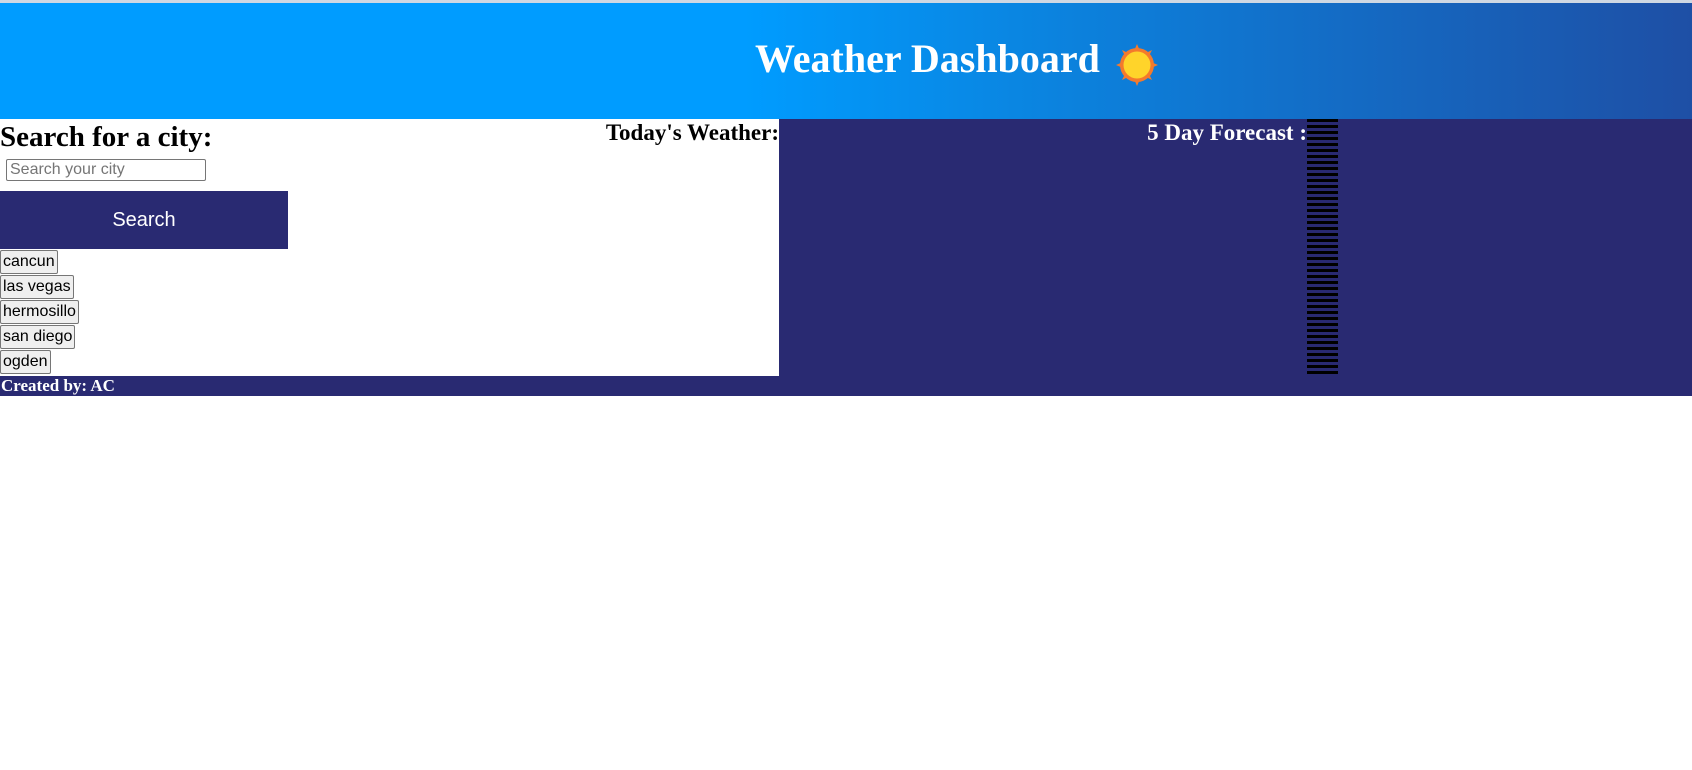 Image resolution: width=1692 pixels, height=770 pixels. What do you see at coordinates (58, 385) in the screenshot?
I see `footer-credit: Created by: AC` at bounding box center [58, 385].